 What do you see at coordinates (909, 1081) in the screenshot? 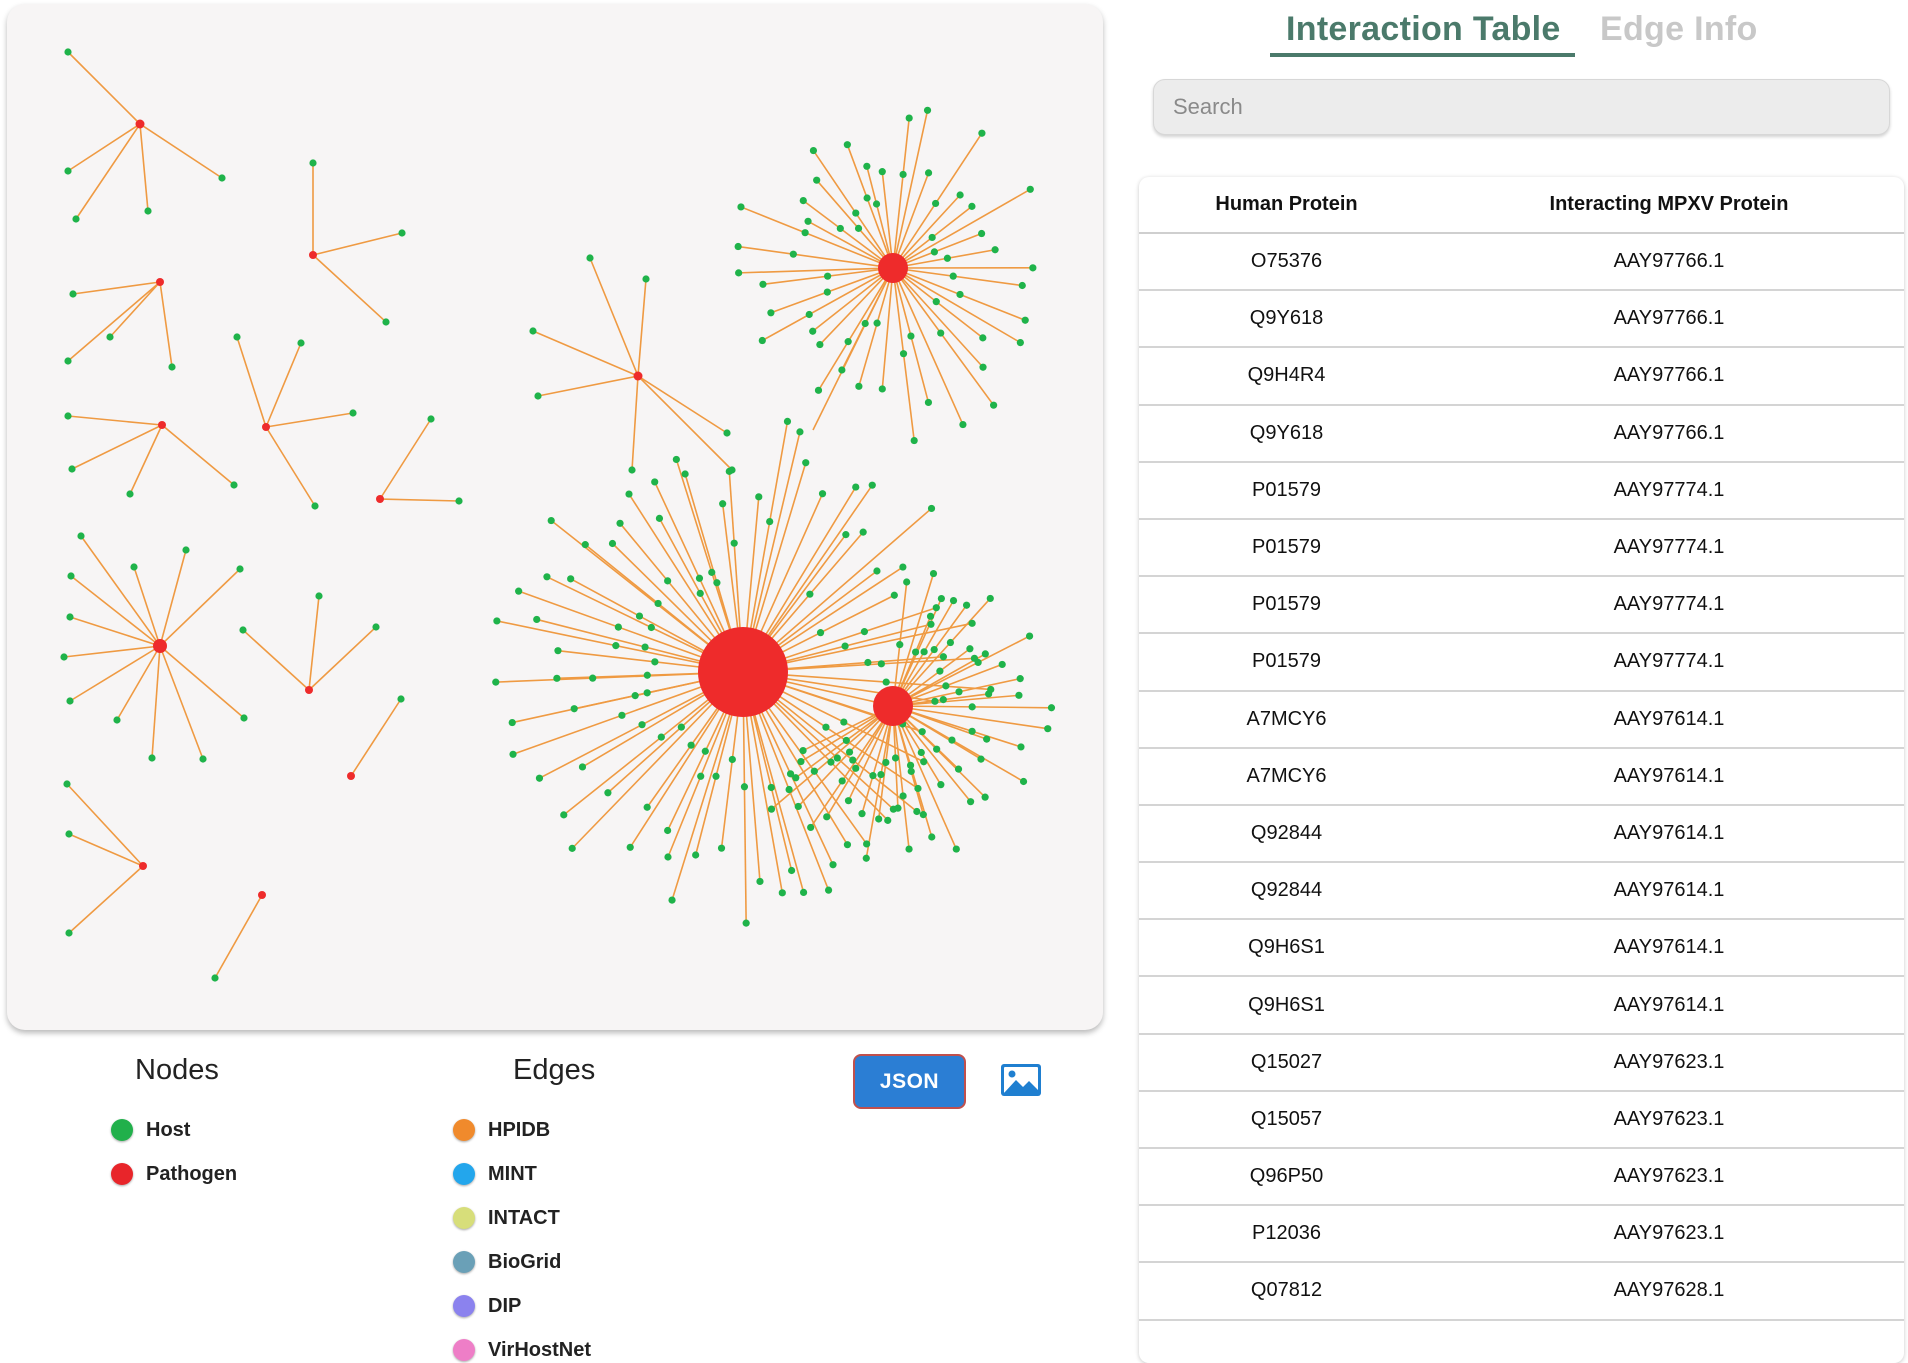
I see `json-export-button: JSON` at bounding box center [909, 1081].